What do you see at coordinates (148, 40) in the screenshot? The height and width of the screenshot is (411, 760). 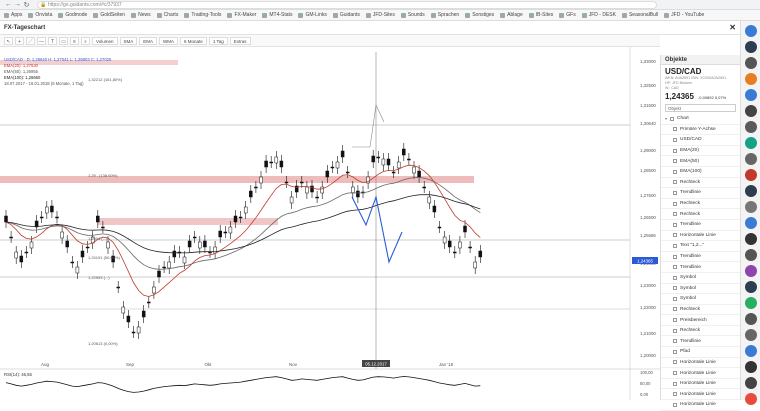 I see `ema-button: EMA` at bounding box center [148, 40].